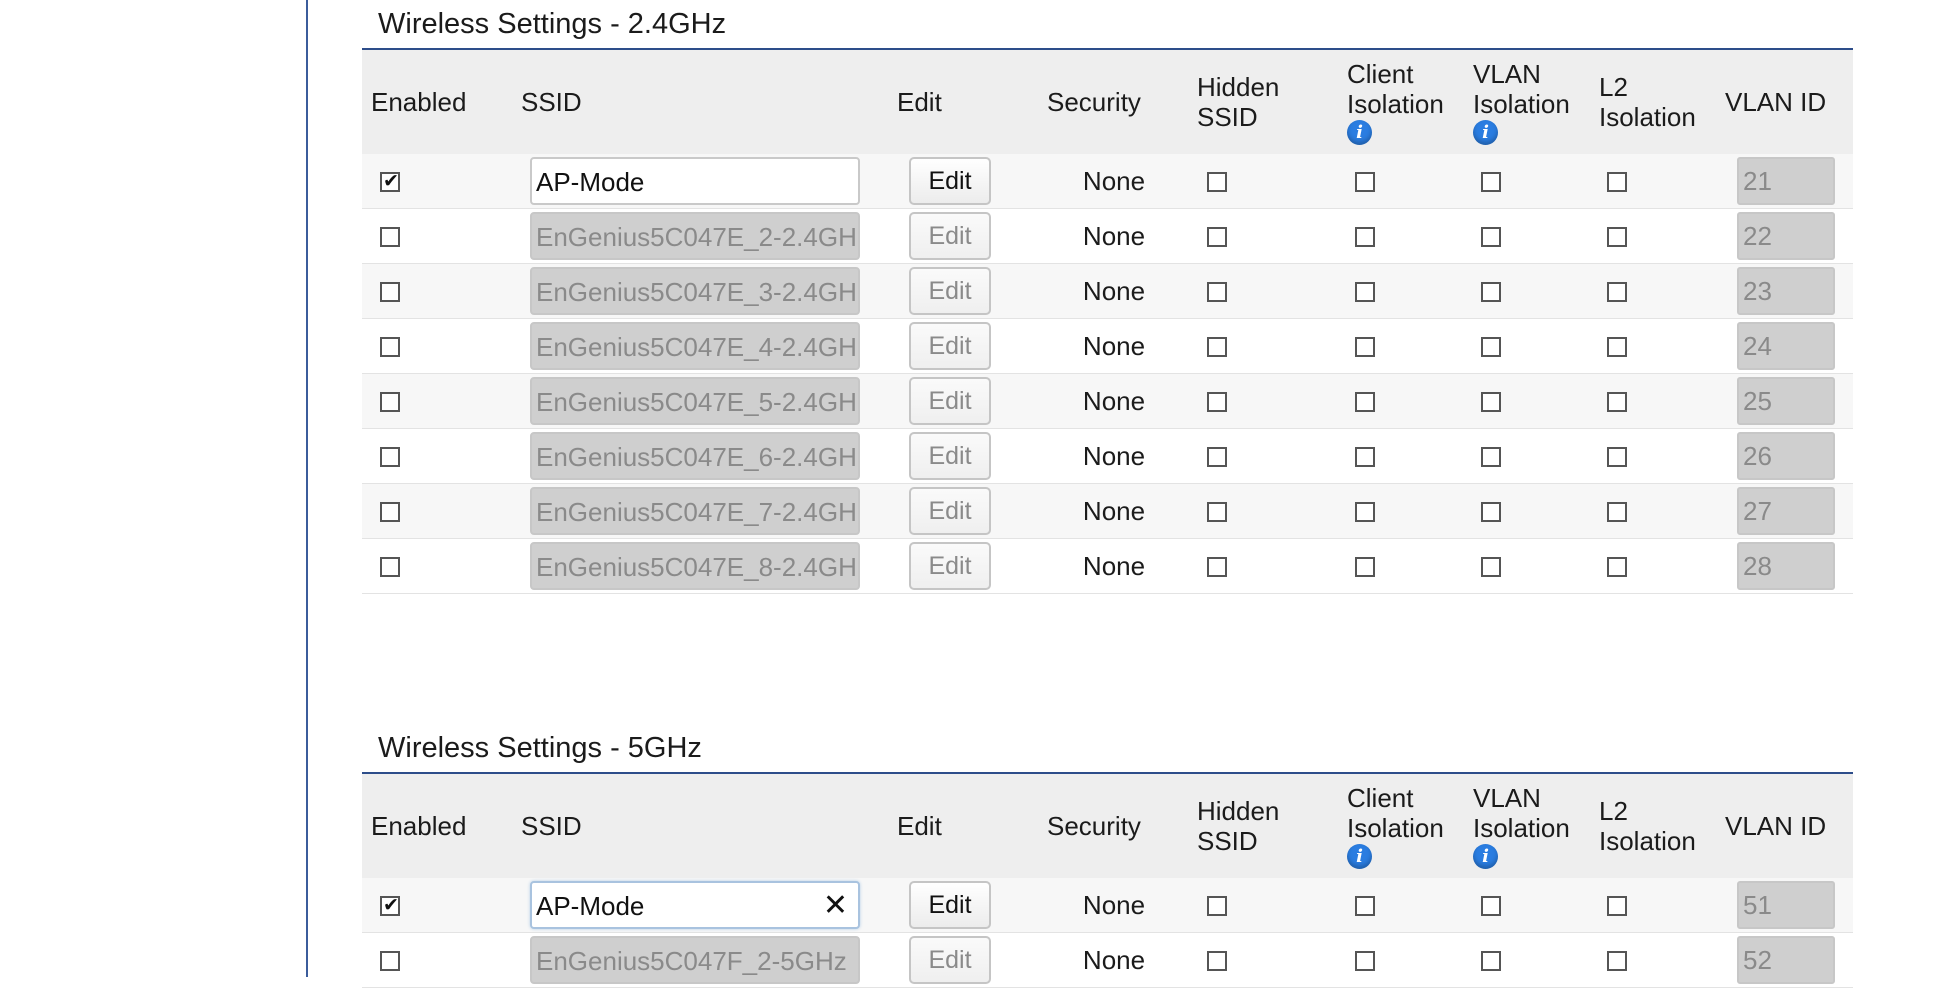 The height and width of the screenshot is (988, 1944). Describe the element at coordinates (1107, 566) in the screenshot. I see `table-row: EnGenius5C047E_8-2.4GH Edit None 28` at that location.